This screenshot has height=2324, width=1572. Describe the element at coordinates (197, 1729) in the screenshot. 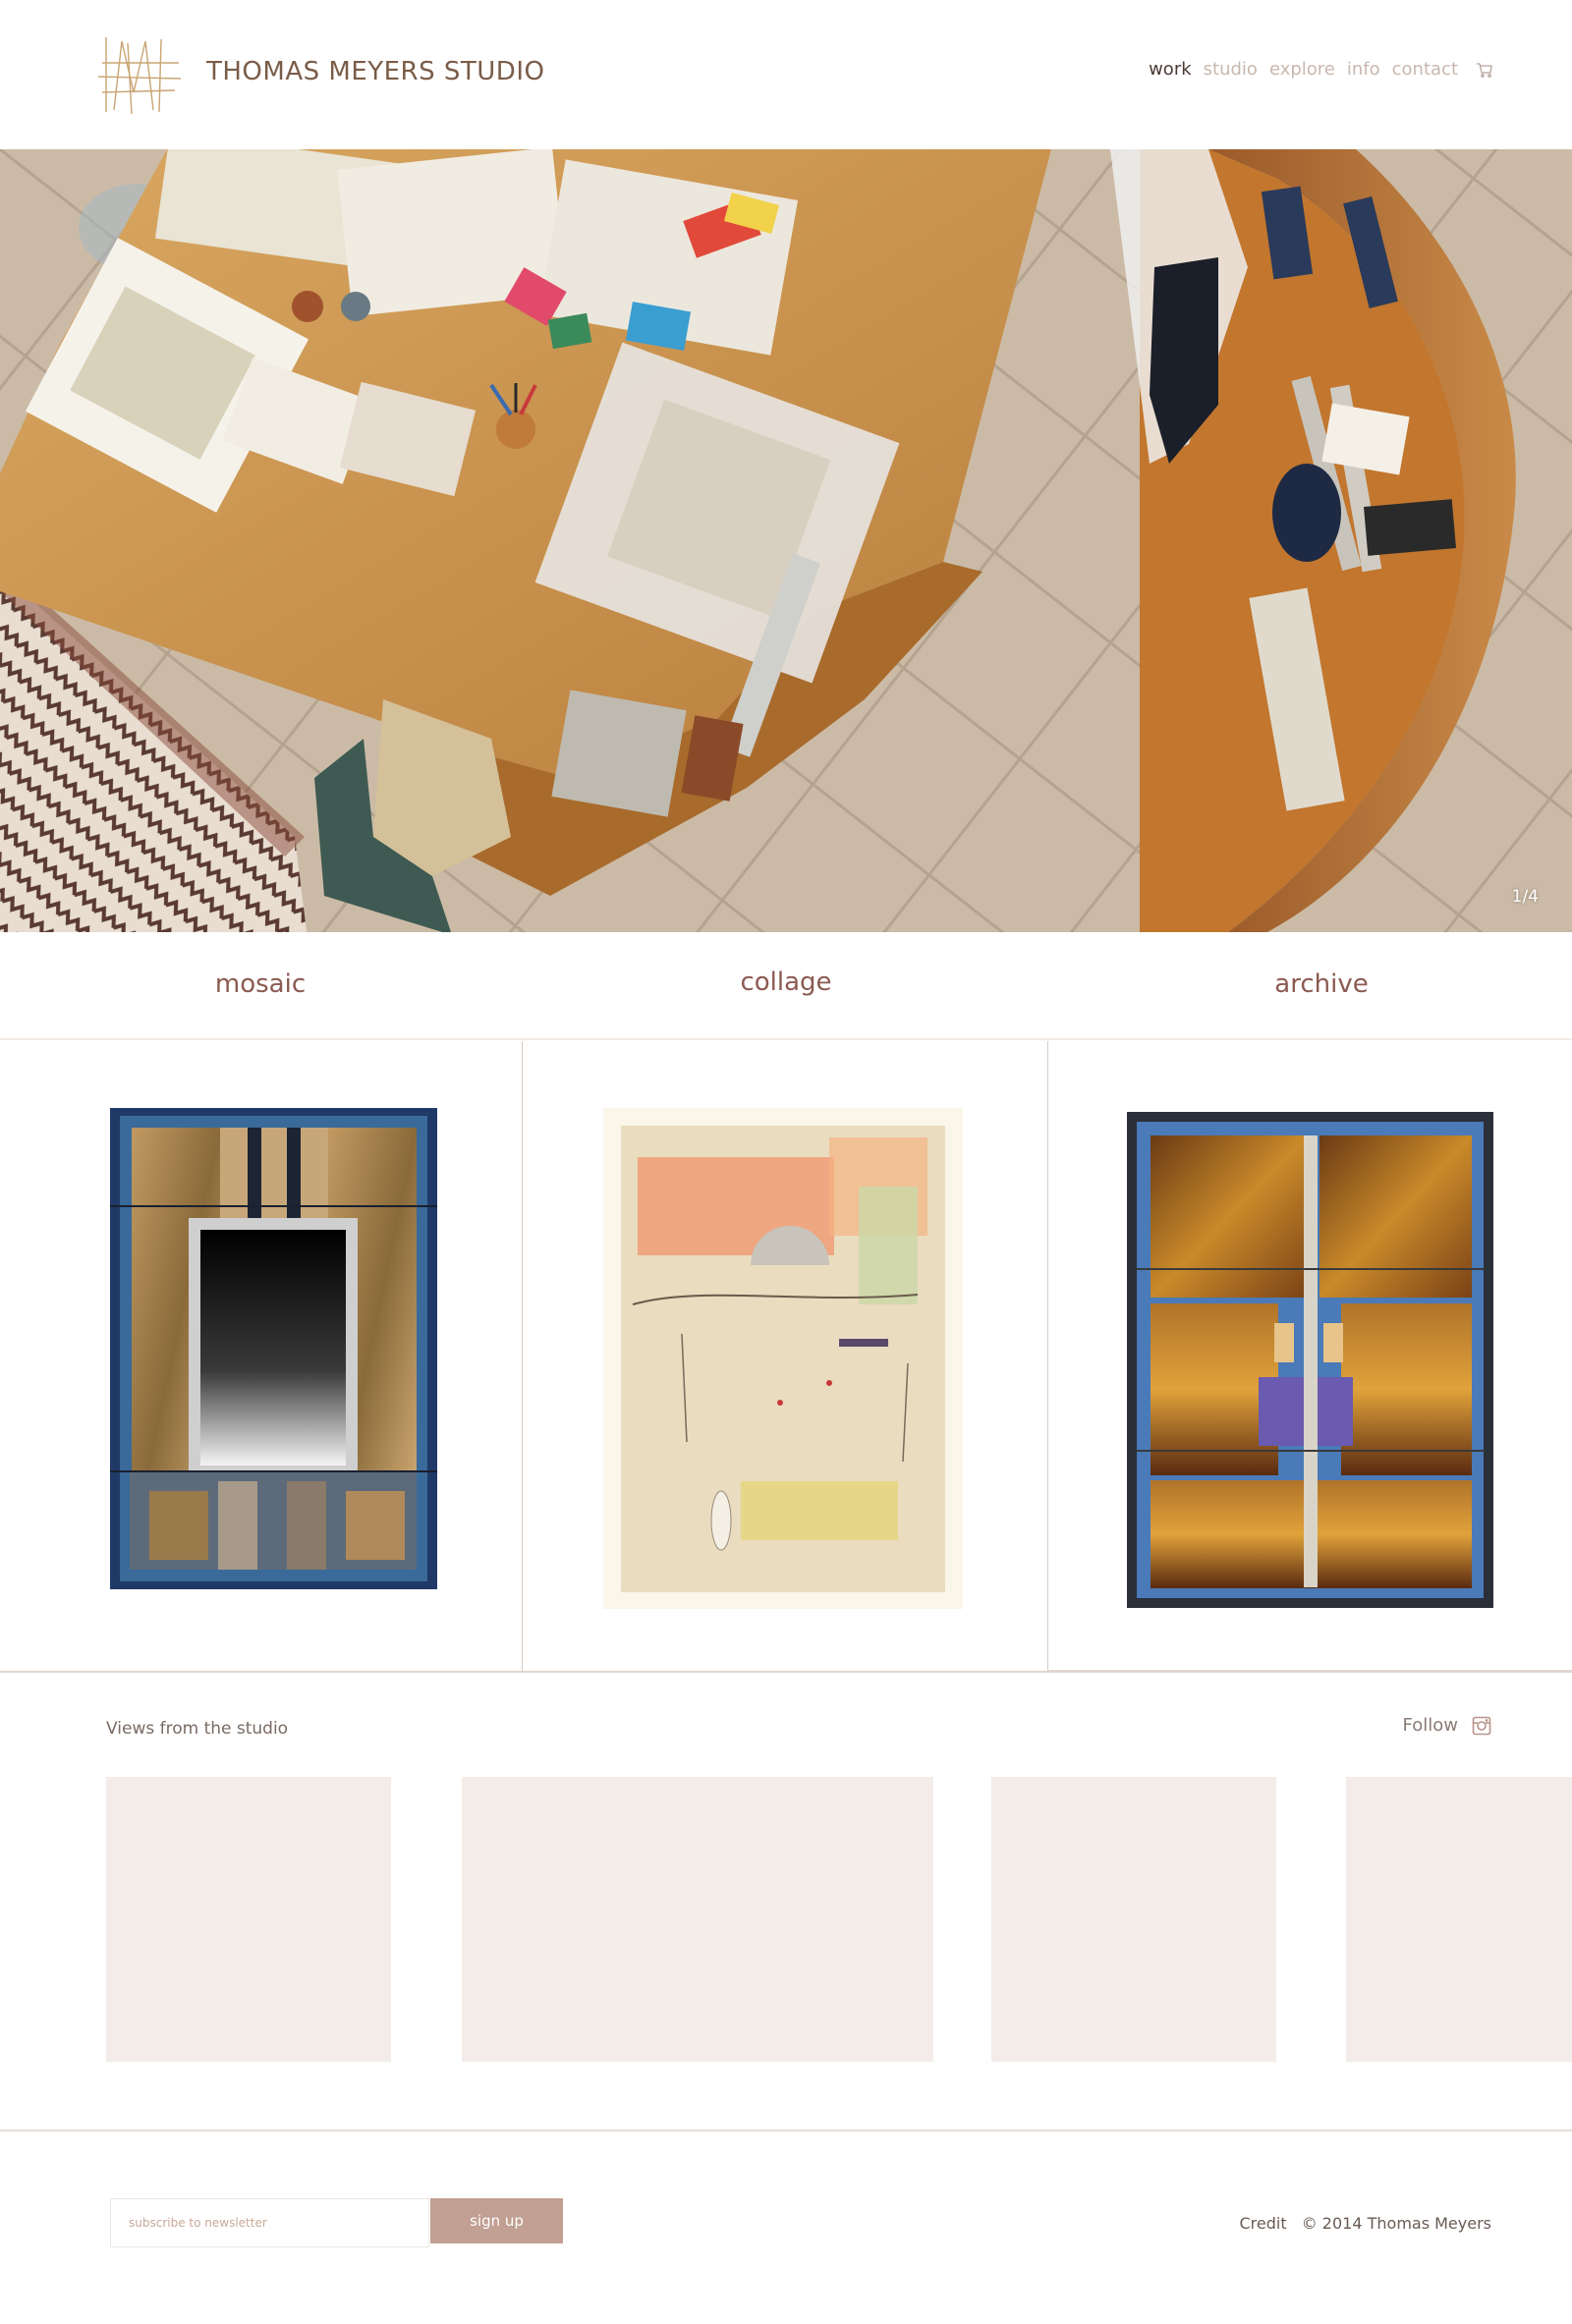

I see `views-title: Views from the studio` at that location.